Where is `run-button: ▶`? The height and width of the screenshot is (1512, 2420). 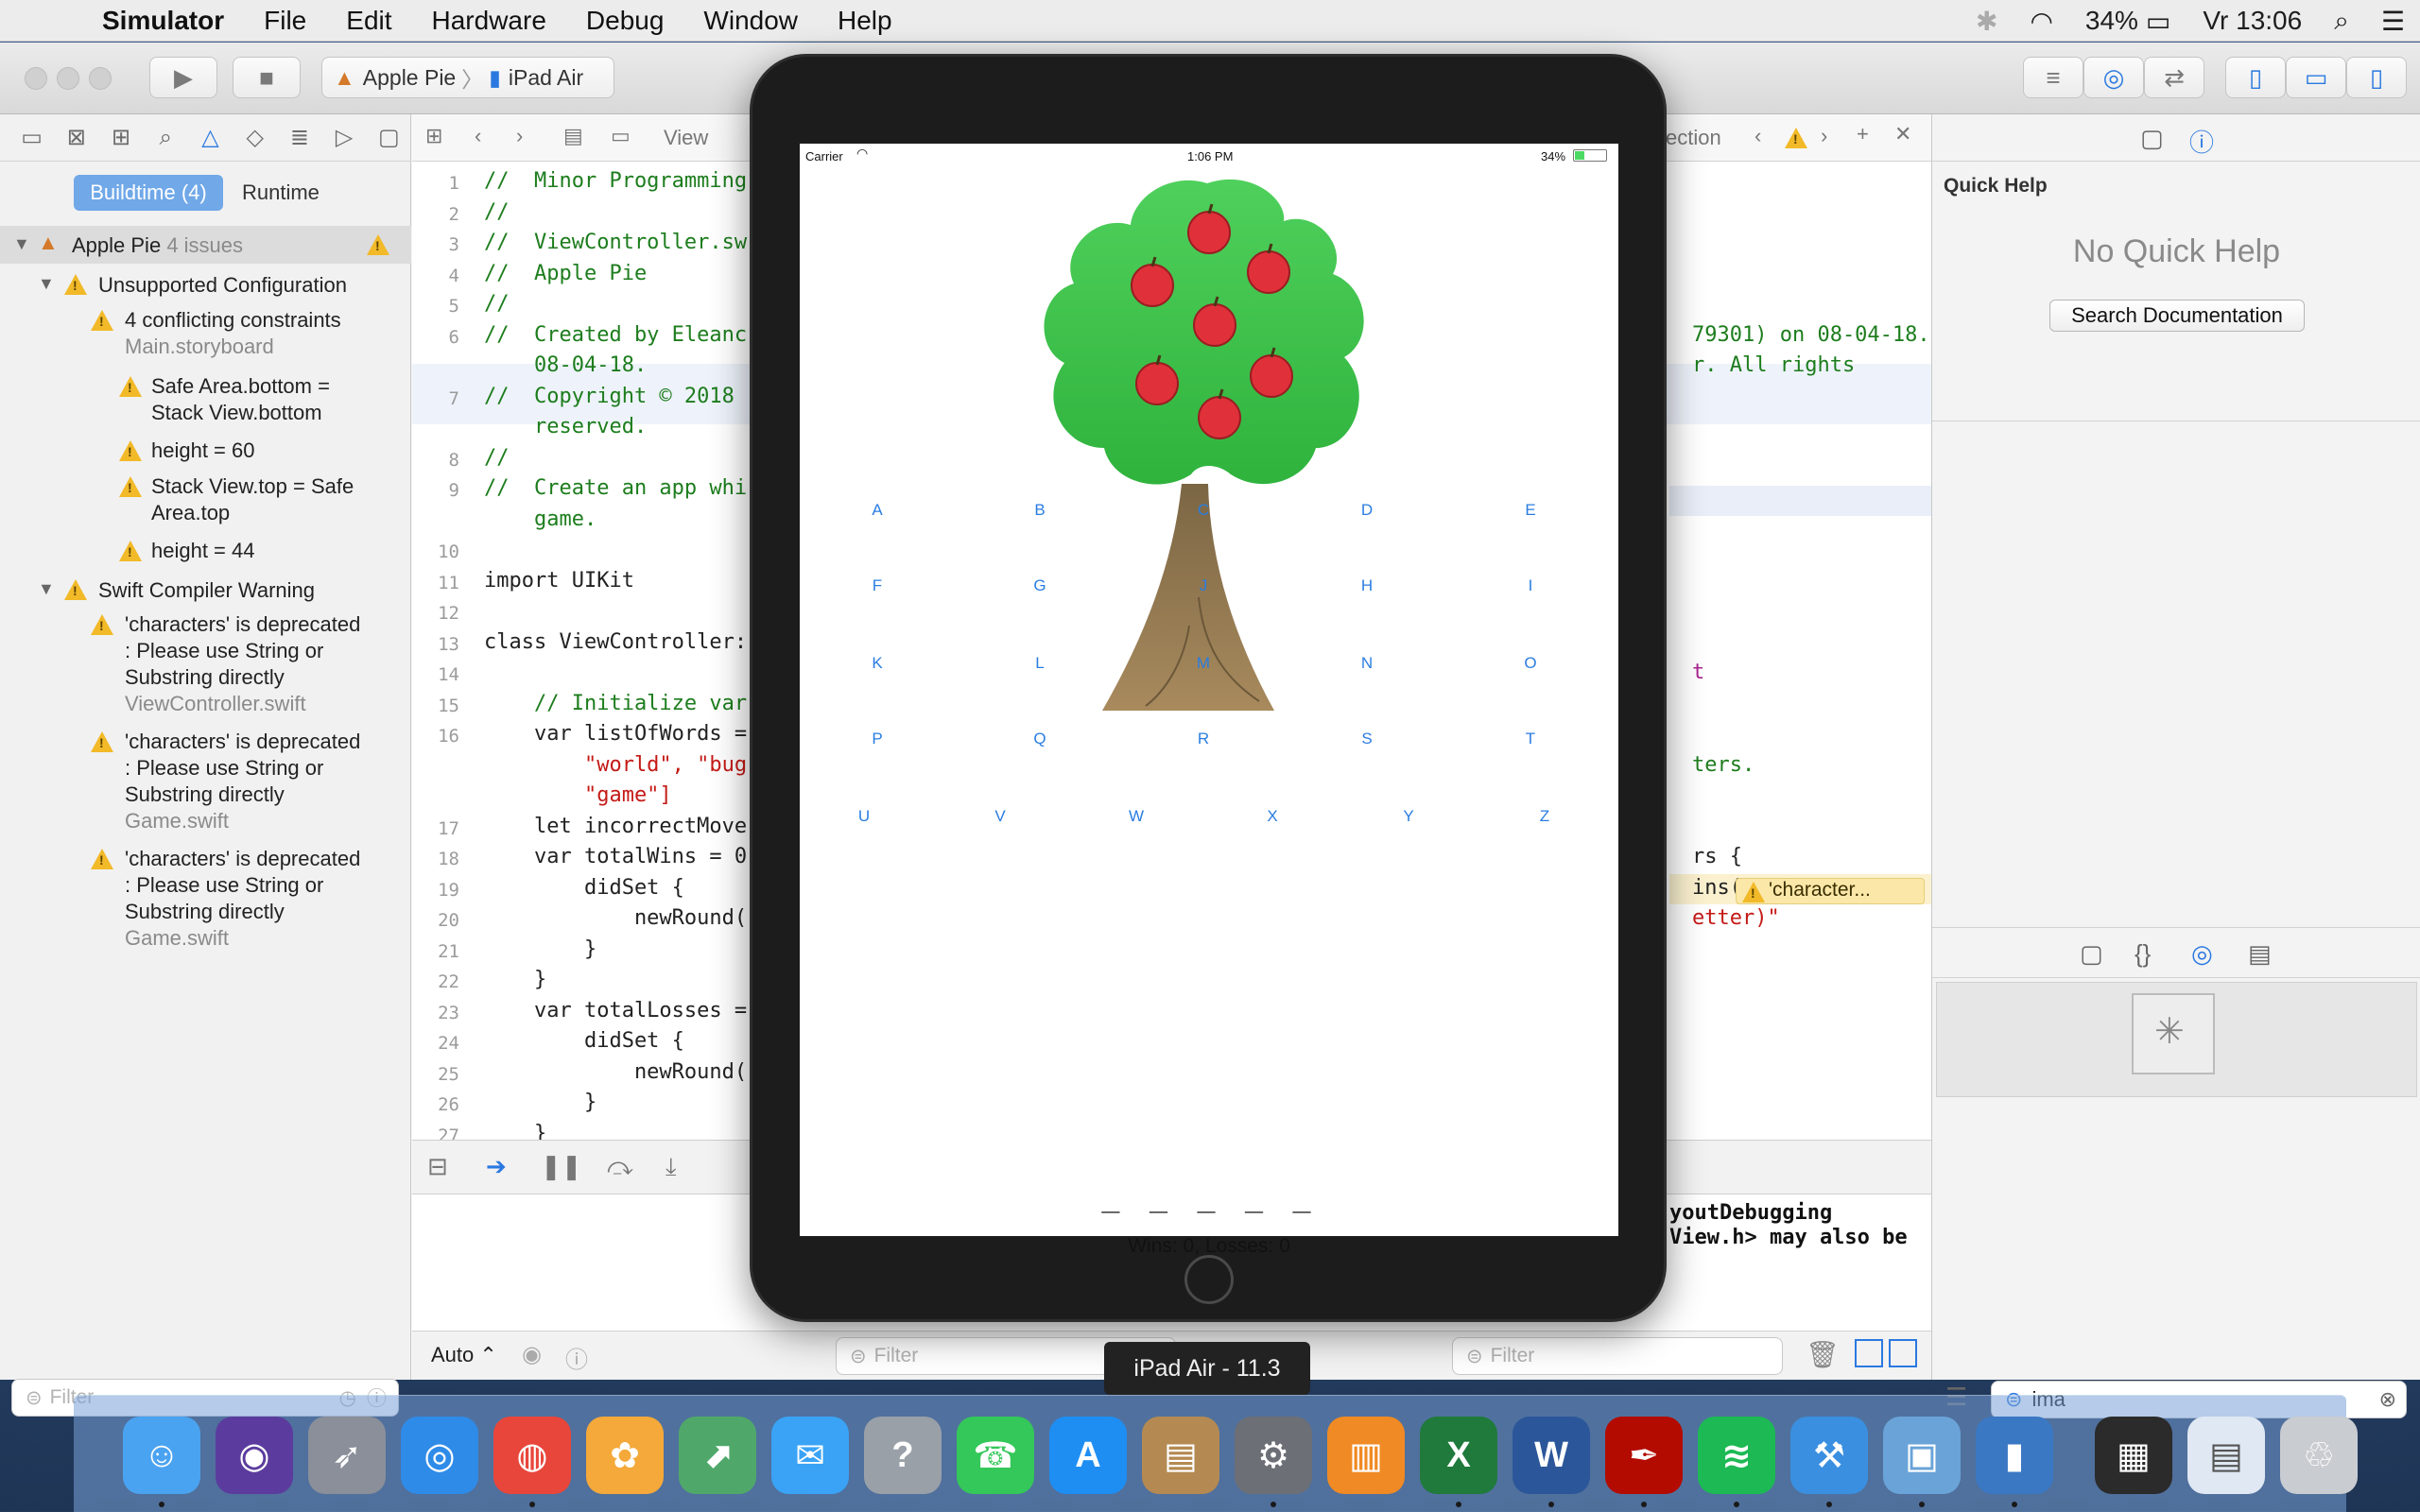 run-button: ▶ is located at coordinates (183, 77).